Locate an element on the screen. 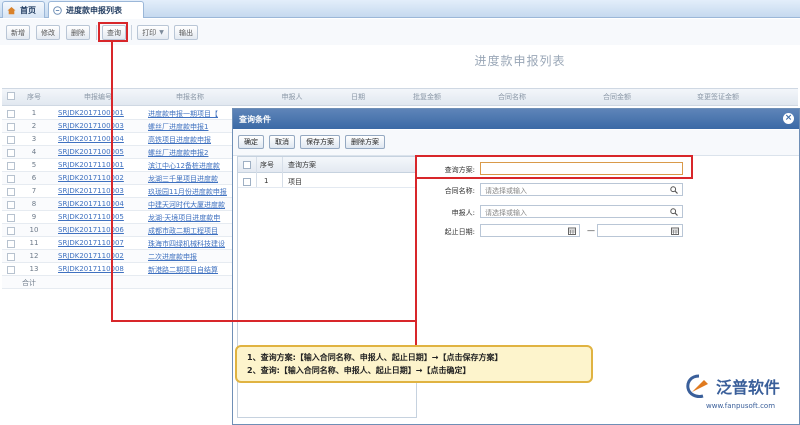  row-name-link: 滨江中心12备桩进度款 is located at coordinates (190, 166).